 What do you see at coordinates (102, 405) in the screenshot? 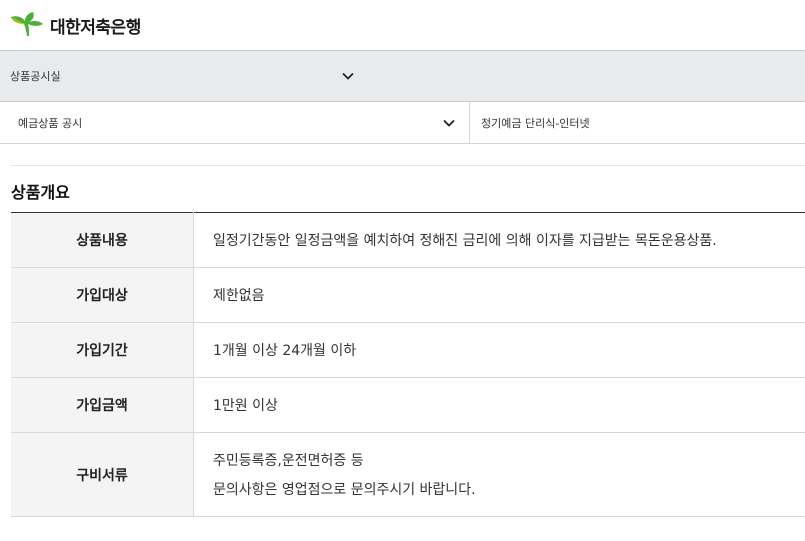
I see `row-header: 가입금액` at bounding box center [102, 405].